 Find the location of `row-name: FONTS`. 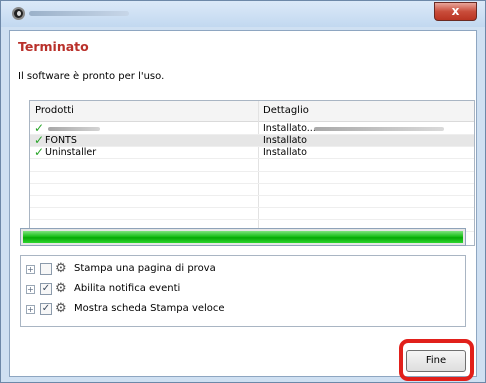

row-name: FONTS is located at coordinates (61, 140).